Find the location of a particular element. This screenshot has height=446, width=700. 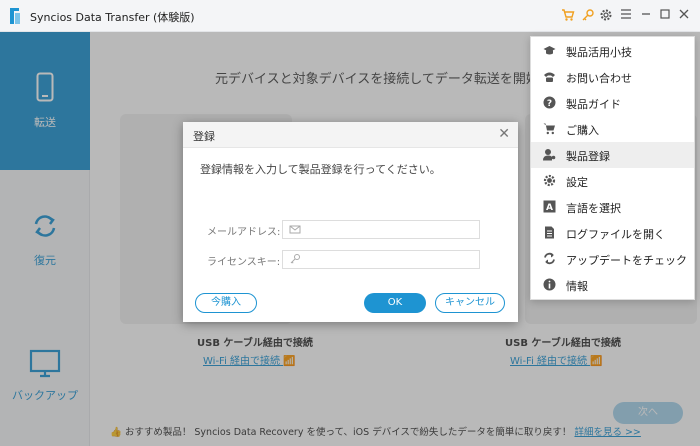

title-bar: Syncios Data Transfer (体験版) is located at coordinates (350, 16).